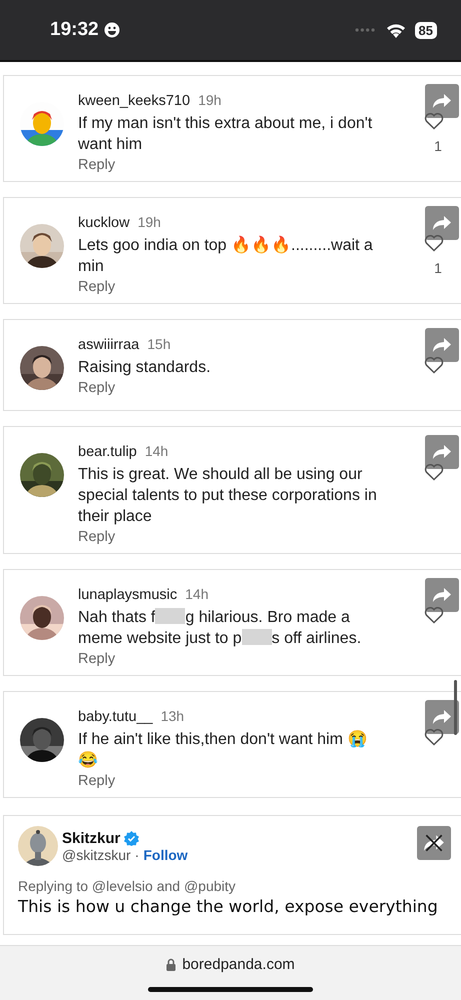 The image size is (461, 1000). What do you see at coordinates (226, 256) in the screenshot?
I see `comment-text: Lets goo india on top 🔥🔥🔥.........wait a min` at bounding box center [226, 256].